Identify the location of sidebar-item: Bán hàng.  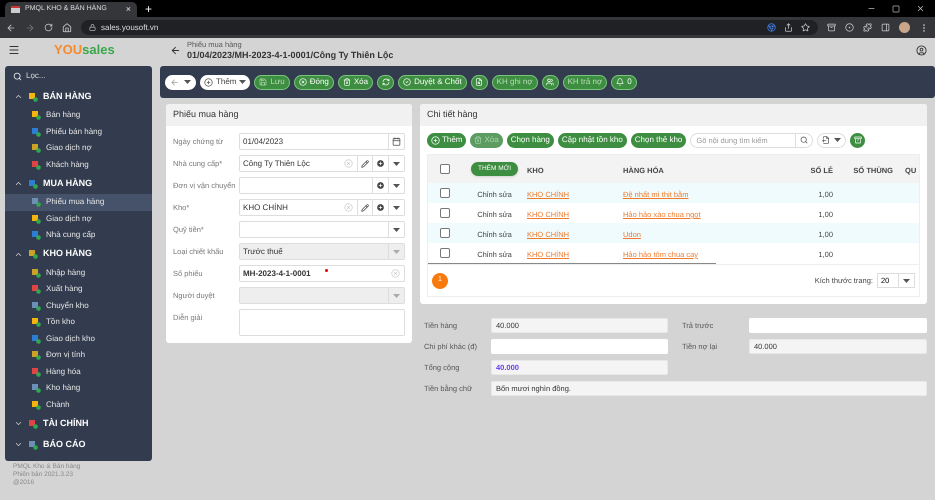
(78, 115).